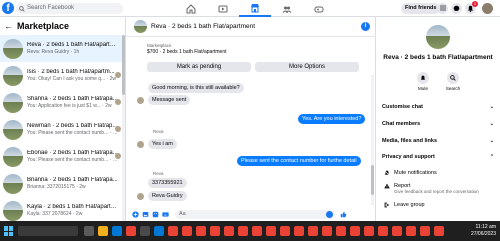 This screenshot has height=241, width=500. I want to click on taskbar-search, so click(48, 231).